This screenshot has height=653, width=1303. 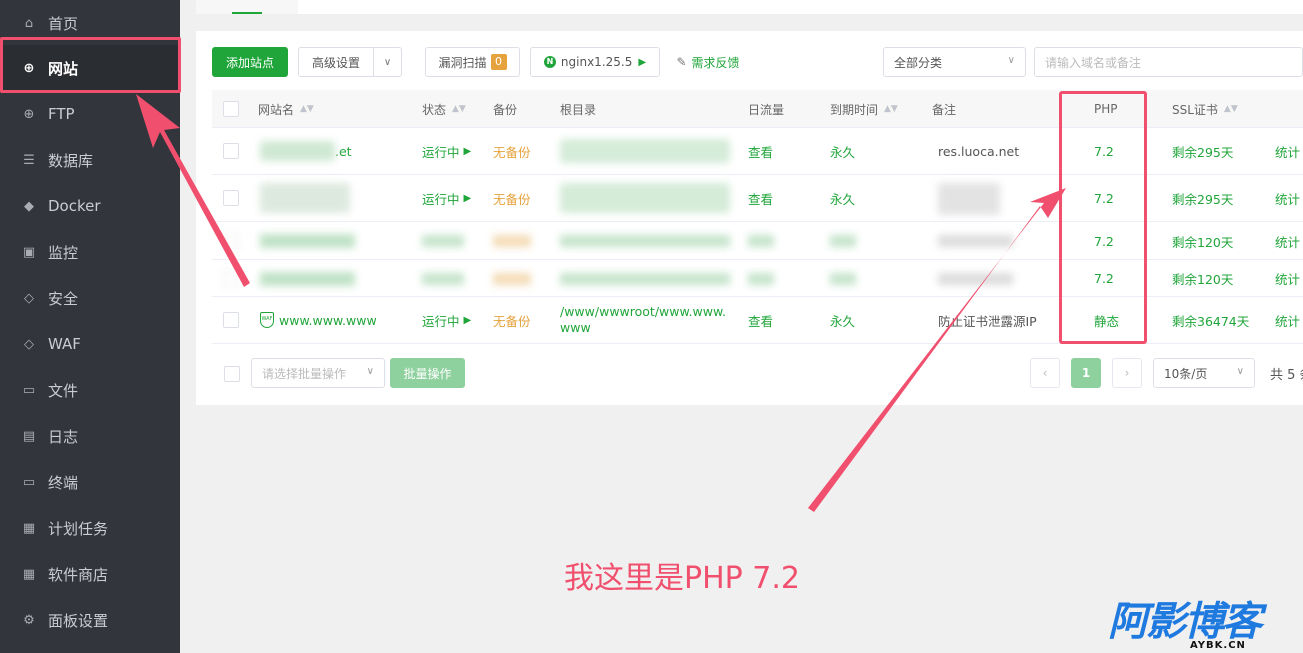 What do you see at coordinates (90, 252) in the screenshot?
I see `sidebar-item-monitor: ▣ 监控` at bounding box center [90, 252].